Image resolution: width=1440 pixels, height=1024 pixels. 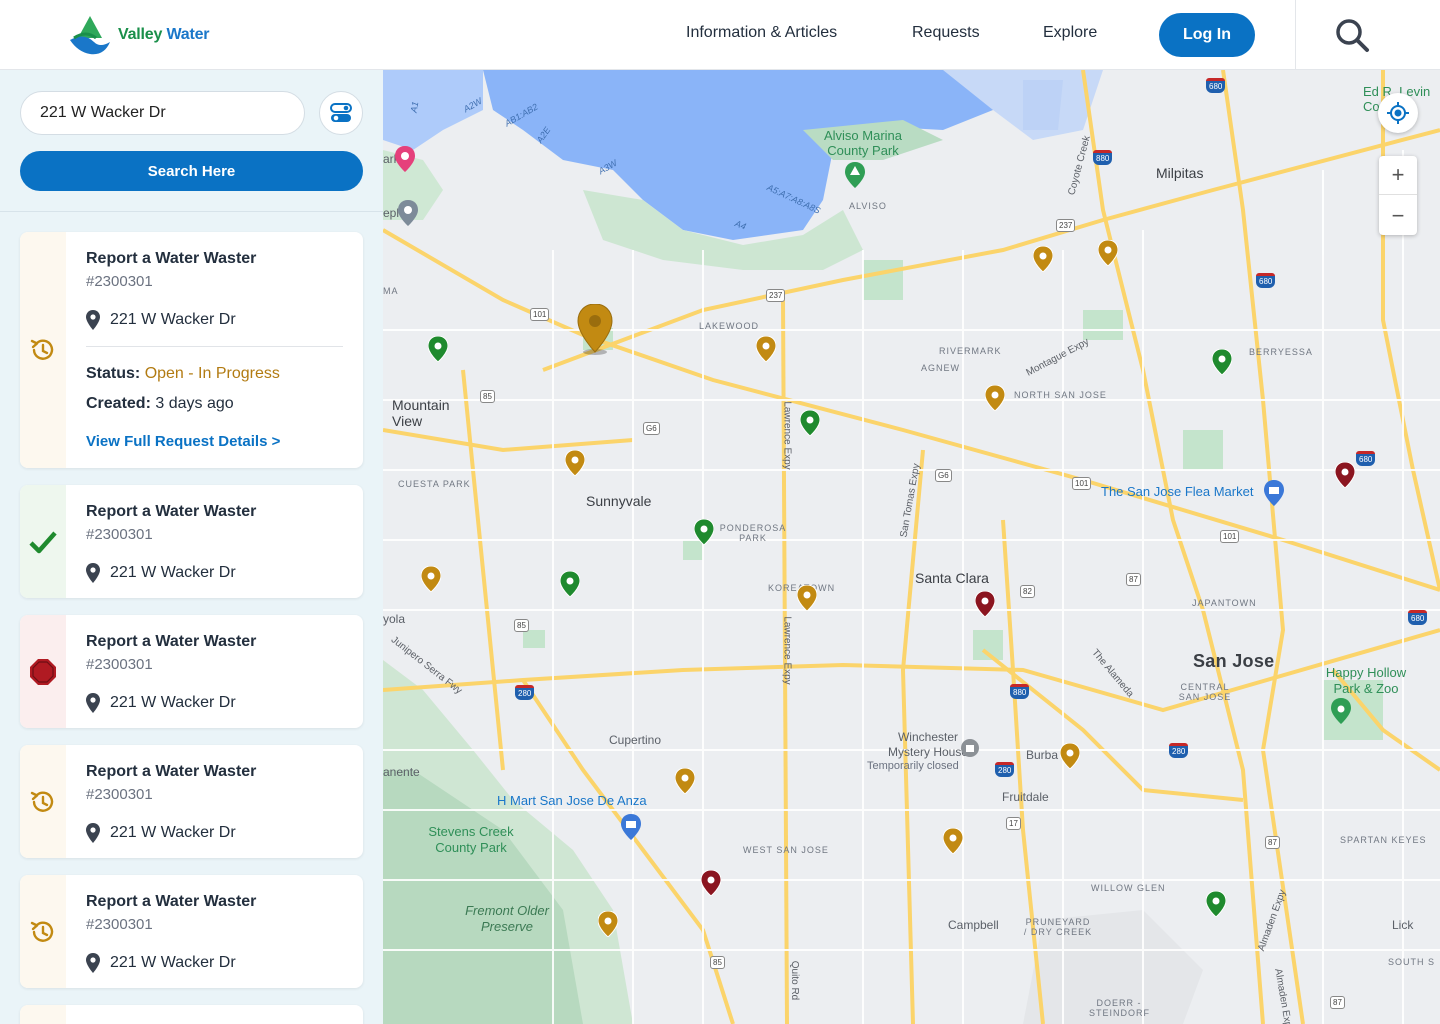 I want to click on request-status: Status: Open - In Progress, so click(x=183, y=373).